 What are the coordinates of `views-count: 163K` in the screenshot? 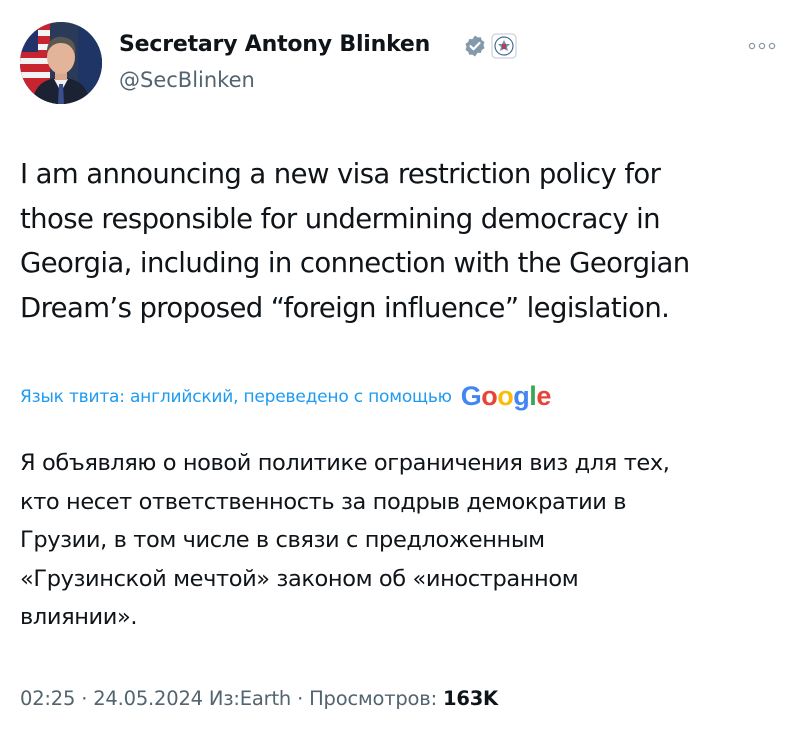 It's located at (470, 698).